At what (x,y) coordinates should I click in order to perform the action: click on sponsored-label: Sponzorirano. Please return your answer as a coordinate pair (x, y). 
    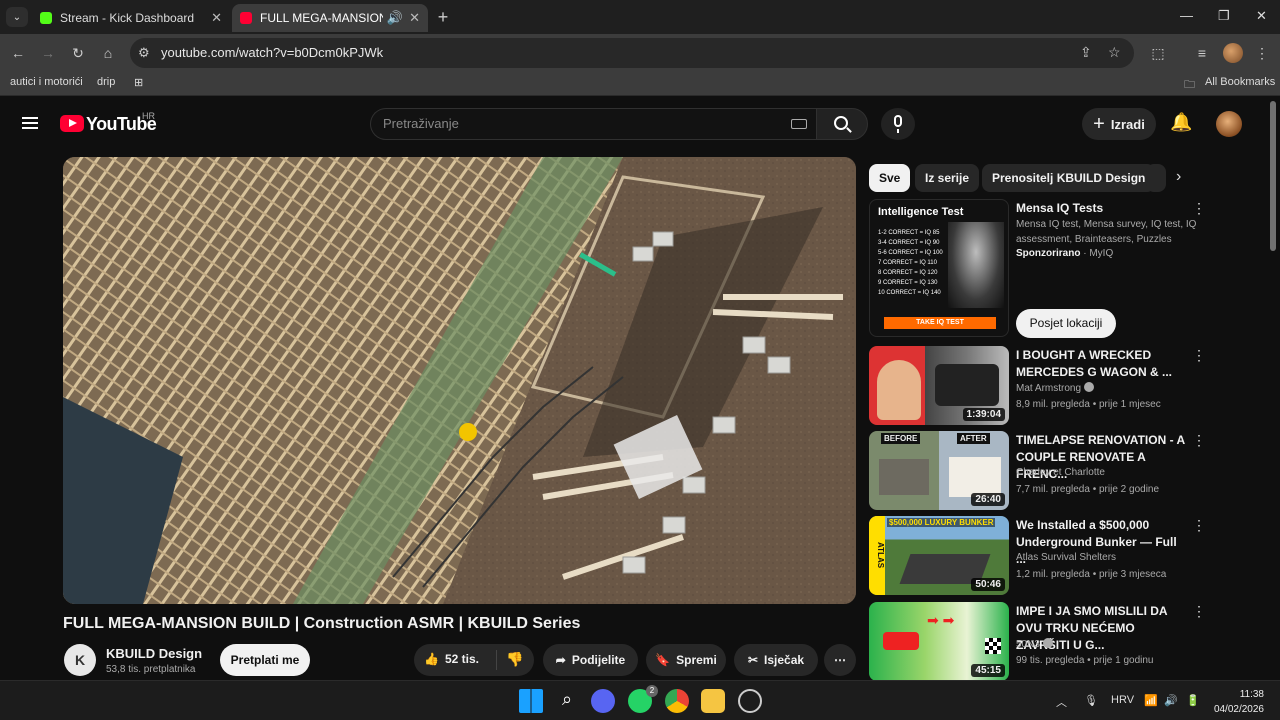
    Looking at the image, I should click on (1048, 253).